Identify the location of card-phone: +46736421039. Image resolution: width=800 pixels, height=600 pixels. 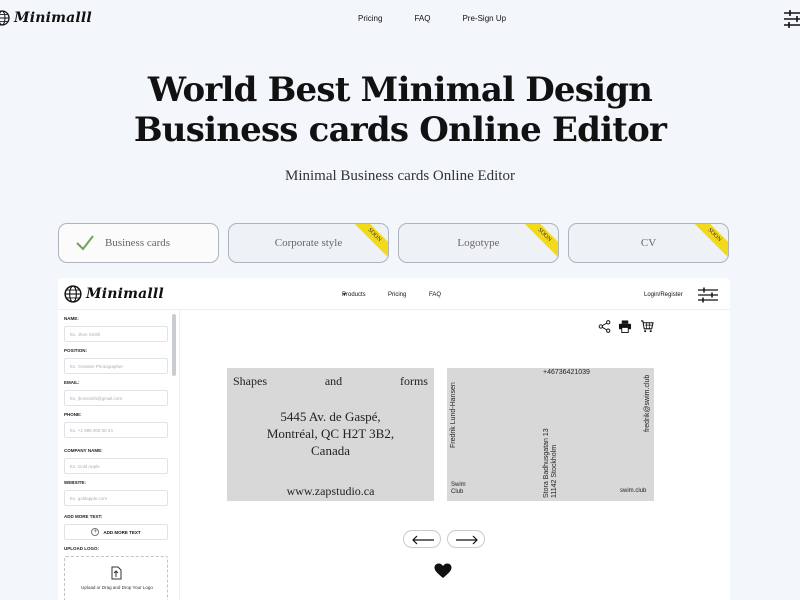
(566, 372).